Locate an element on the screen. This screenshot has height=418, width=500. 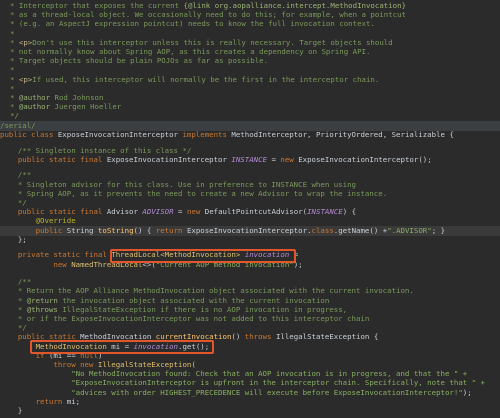
code-line: } is located at coordinates (20, 410).